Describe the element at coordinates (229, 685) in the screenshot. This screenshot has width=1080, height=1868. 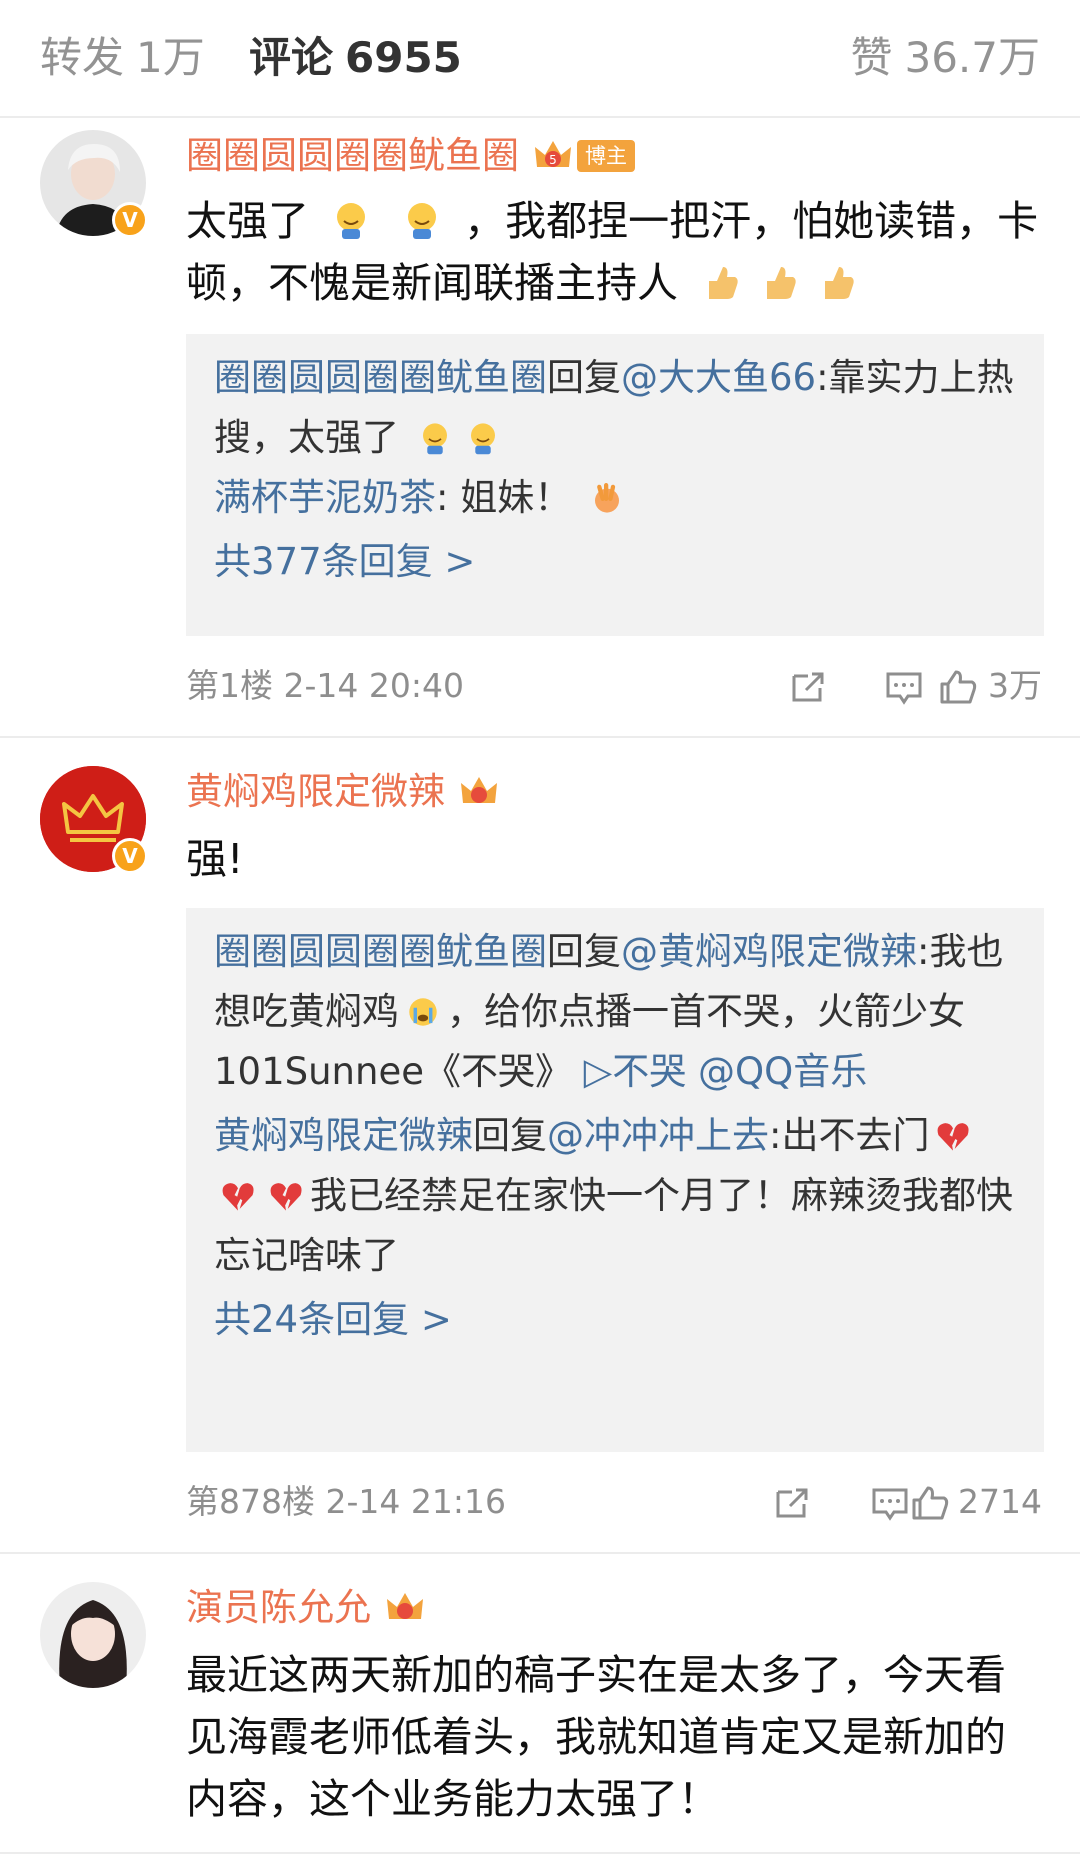
I see `floor-number: 第1楼` at that location.